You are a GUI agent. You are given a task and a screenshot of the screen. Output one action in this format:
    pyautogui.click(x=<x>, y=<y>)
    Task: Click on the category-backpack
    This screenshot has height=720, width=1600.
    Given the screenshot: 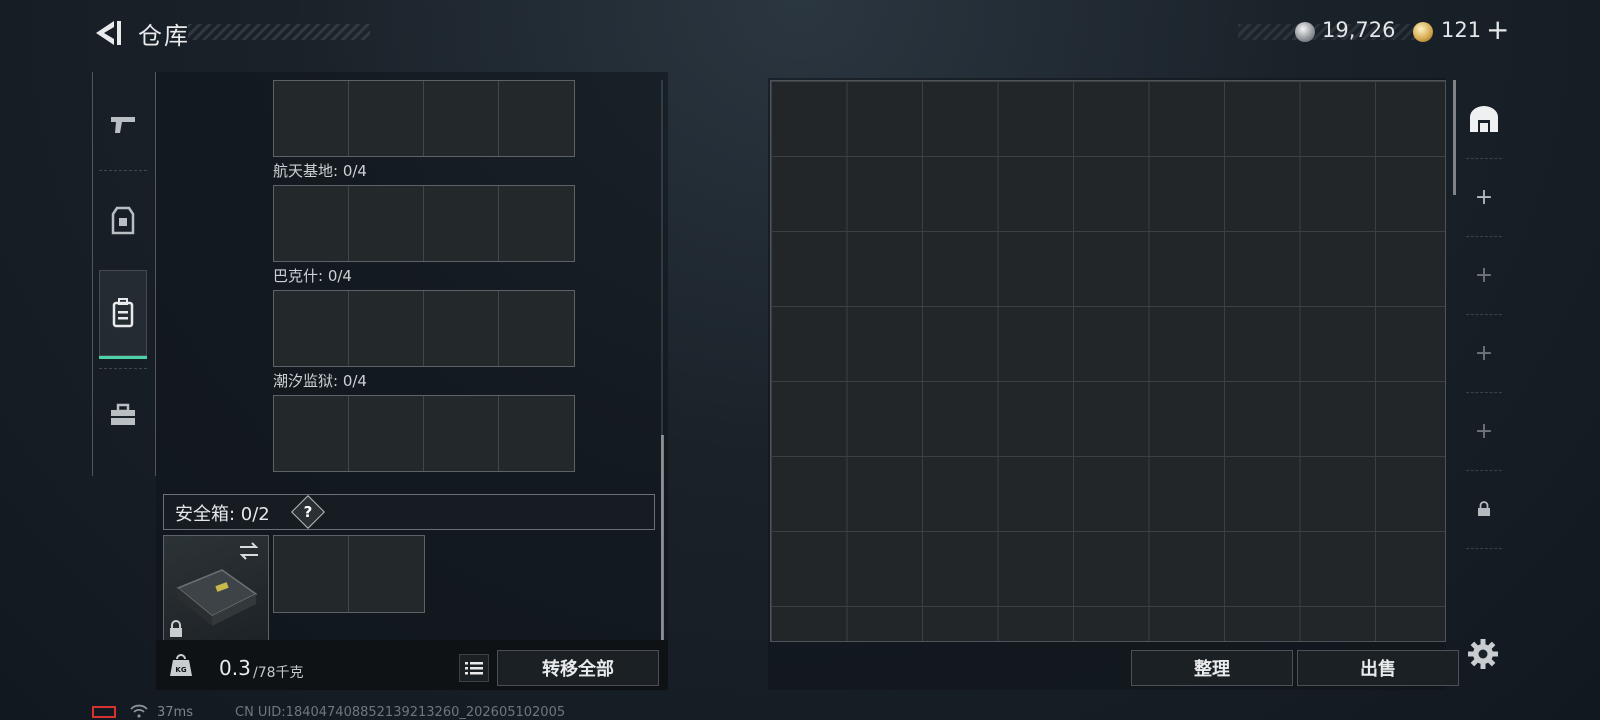 What is the action you would take?
    pyautogui.click(x=123, y=314)
    